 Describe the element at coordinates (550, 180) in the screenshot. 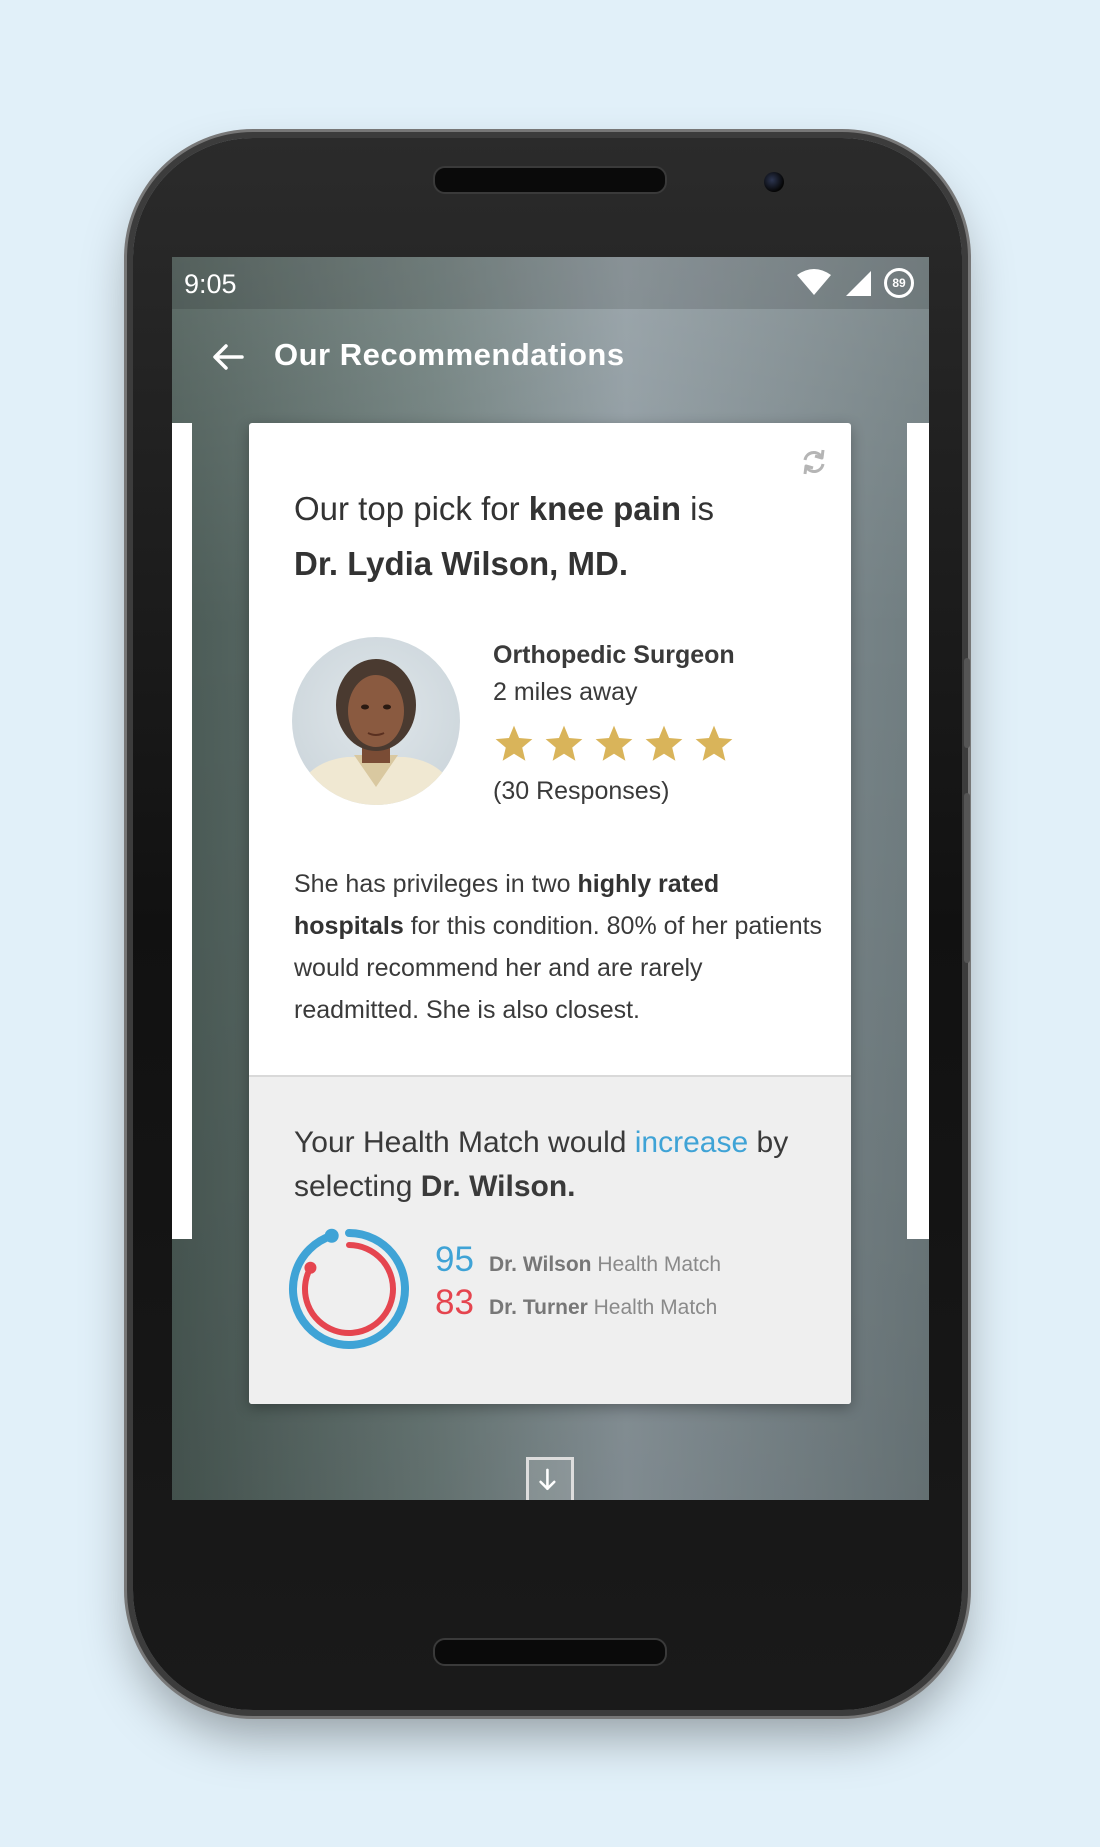

I see `top-speaker` at that location.